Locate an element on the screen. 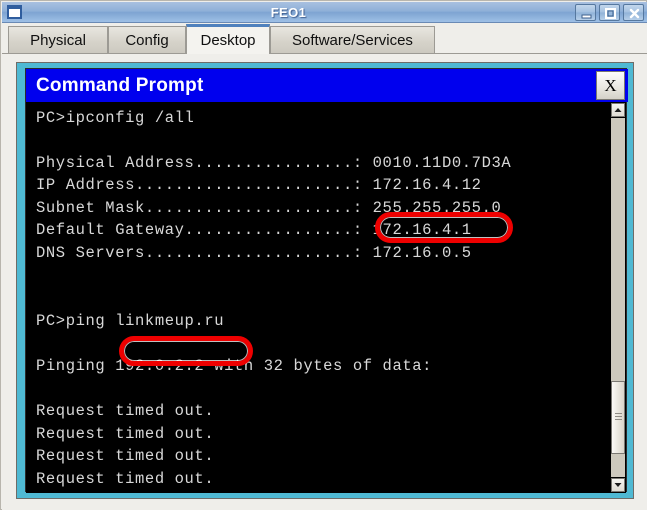  maximize-button is located at coordinates (609, 12).